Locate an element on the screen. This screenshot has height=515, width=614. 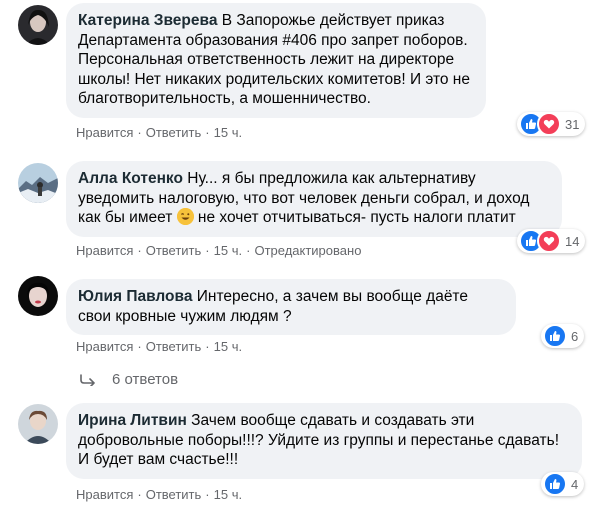
comment-author: Ирина Литвин is located at coordinates (132, 420).